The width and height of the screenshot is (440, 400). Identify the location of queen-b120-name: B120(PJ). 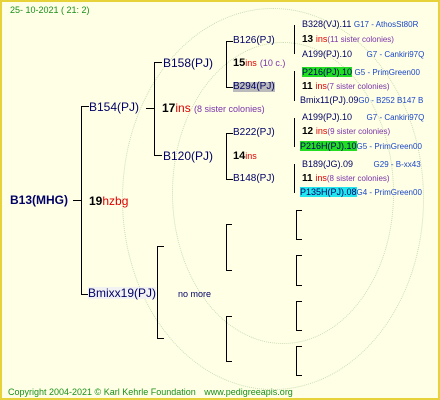
(188, 156).